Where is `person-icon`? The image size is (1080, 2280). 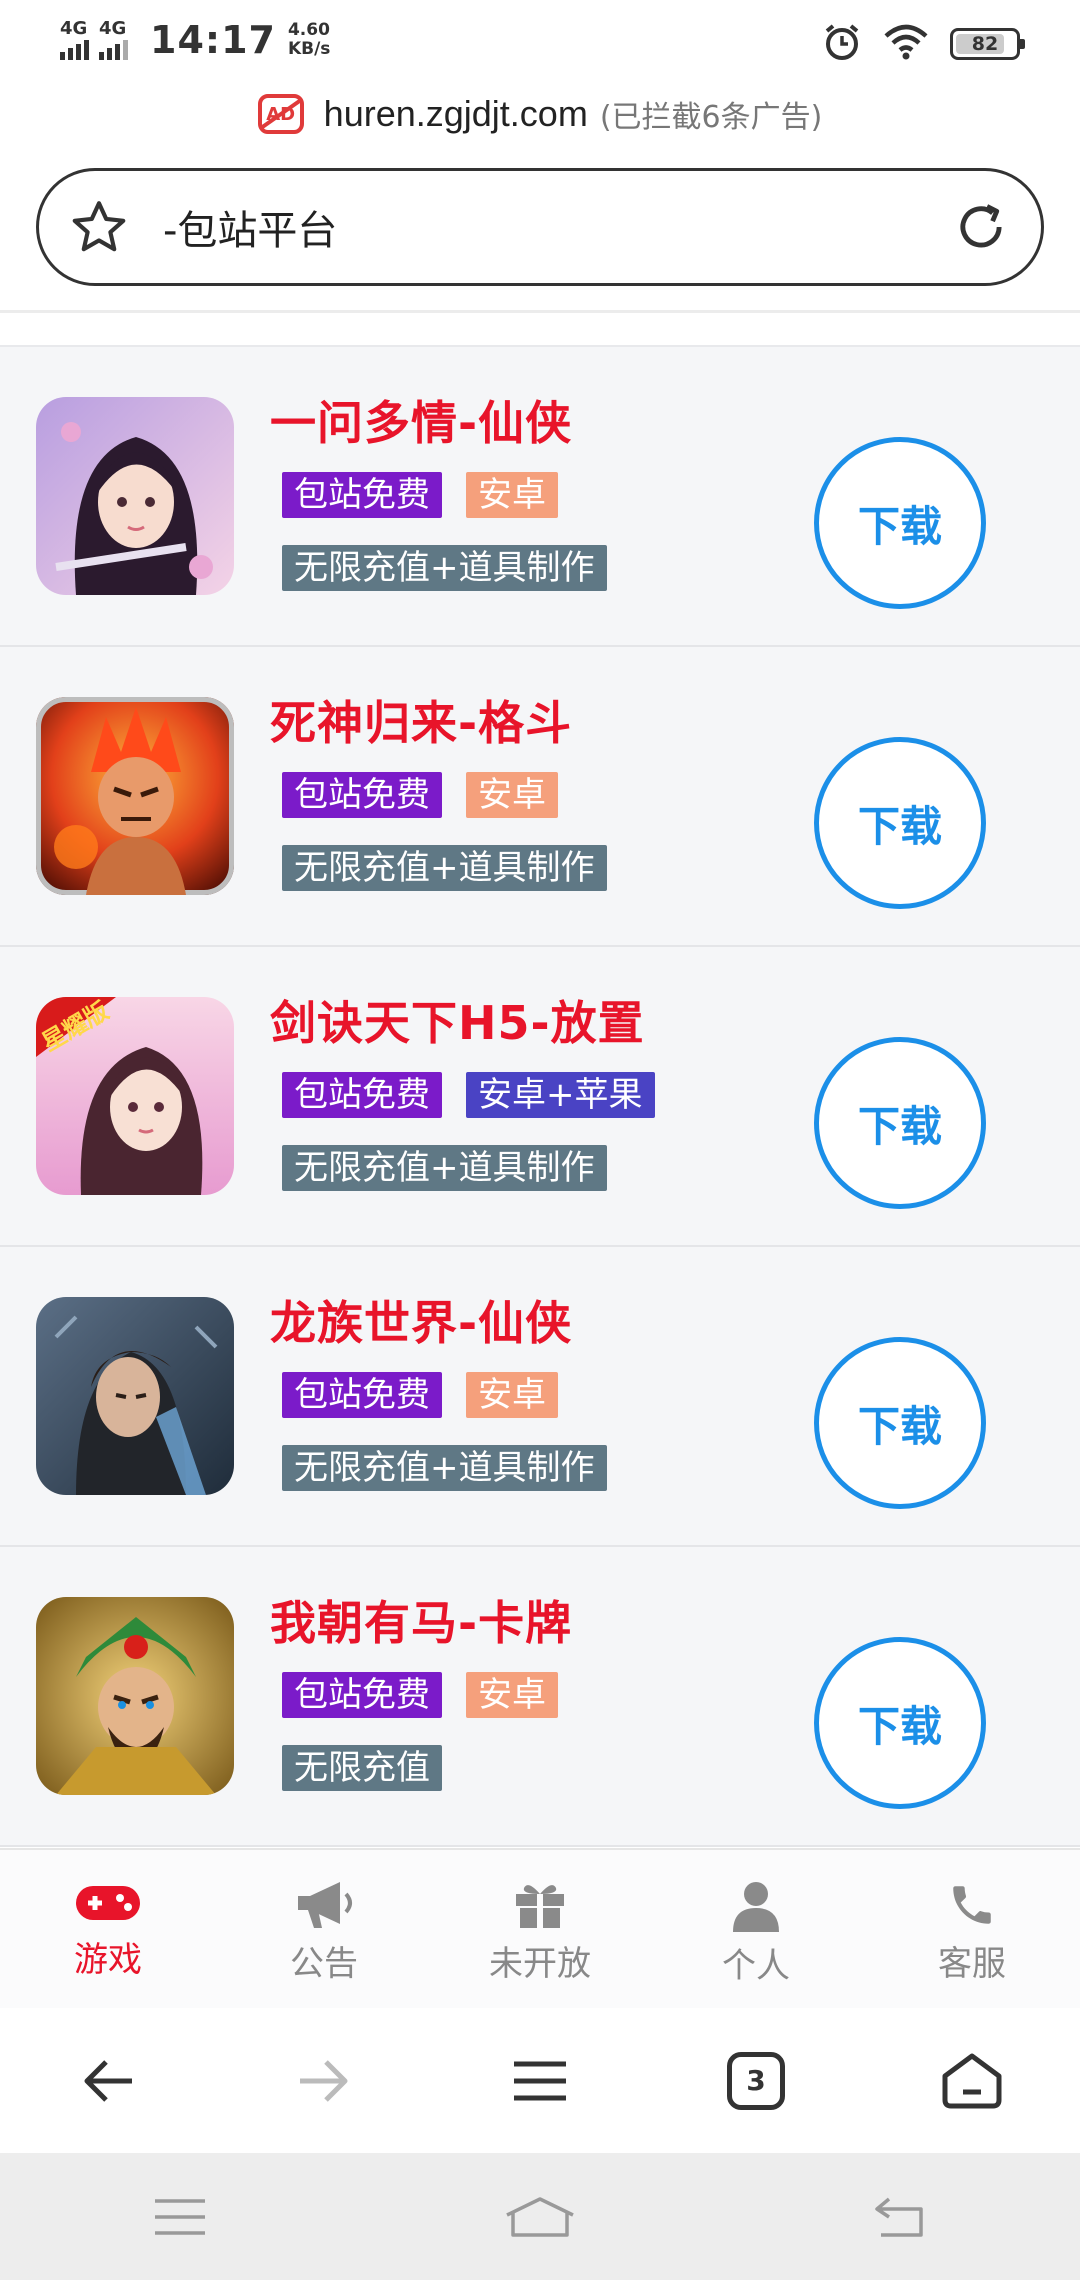 person-icon is located at coordinates (756, 1907).